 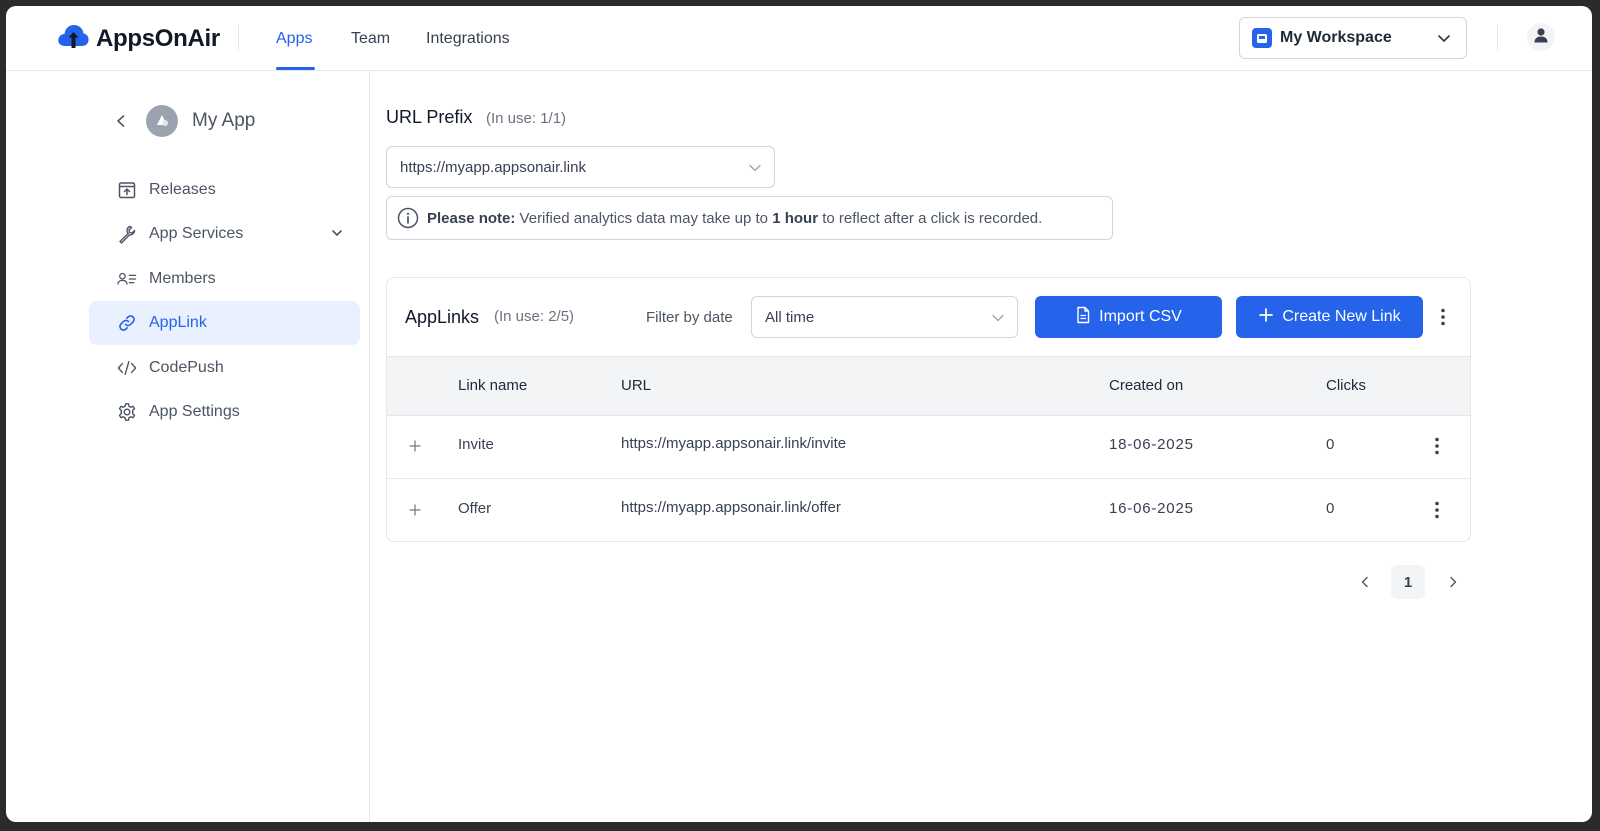 I want to click on app-header: My App, so click(x=183, y=121).